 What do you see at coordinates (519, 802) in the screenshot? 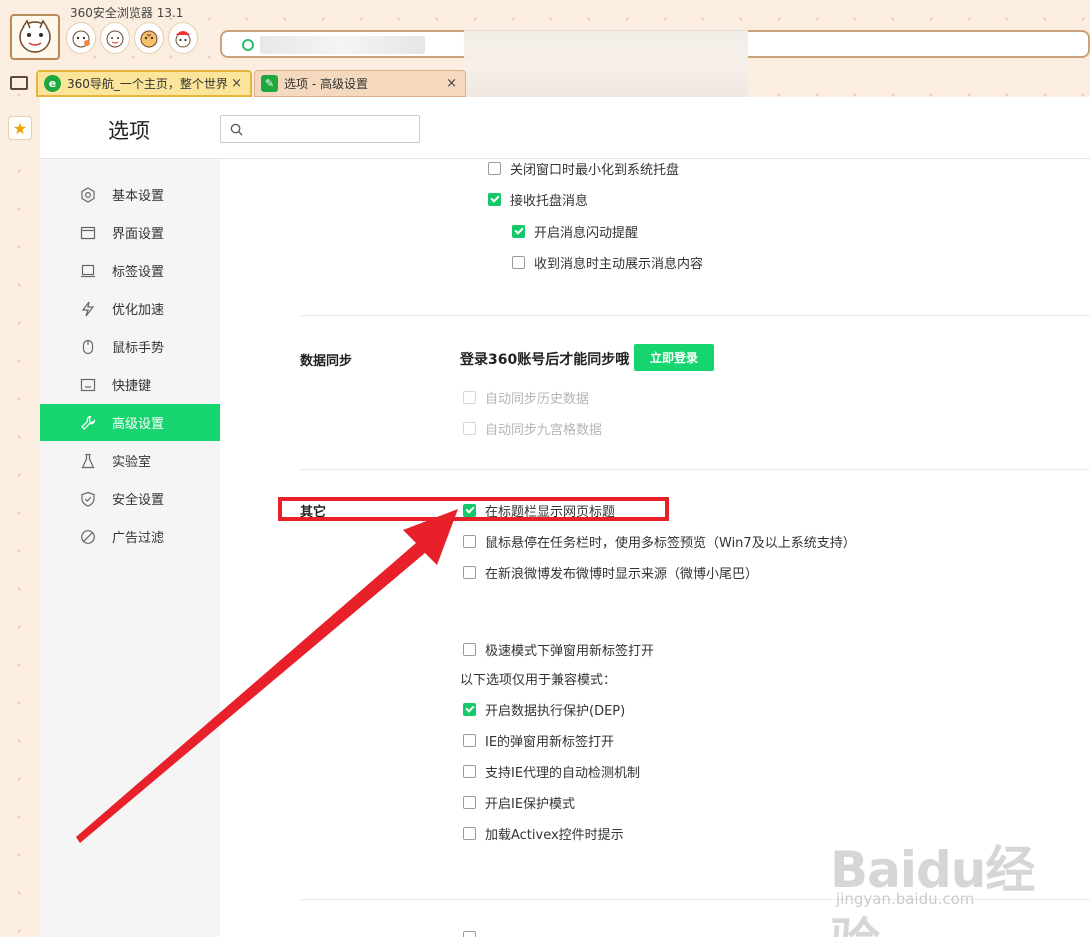
I see `checkbox-ie-protected-mode: 开启IE保护模式` at bounding box center [519, 802].